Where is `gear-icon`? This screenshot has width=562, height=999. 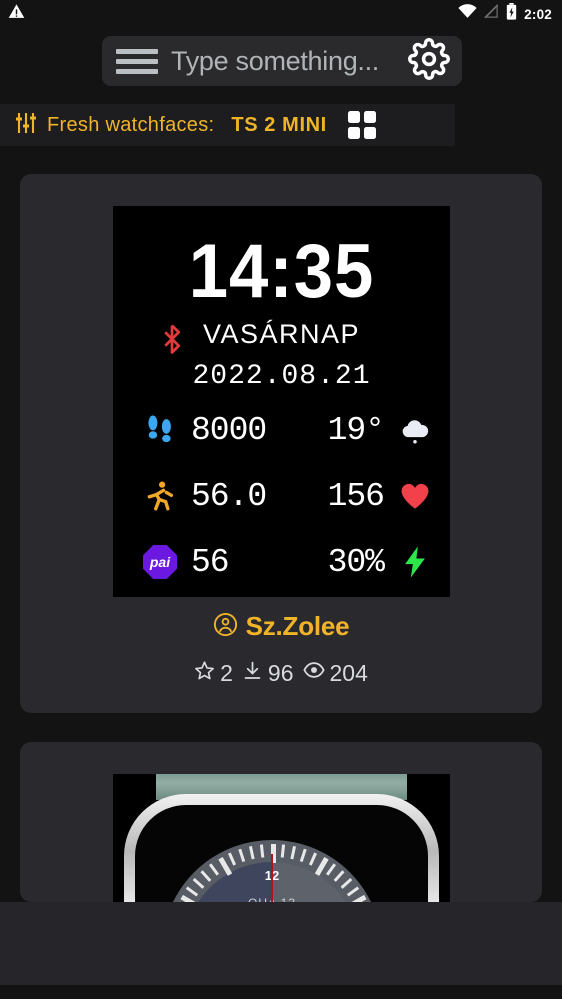
gear-icon is located at coordinates (429, 61).